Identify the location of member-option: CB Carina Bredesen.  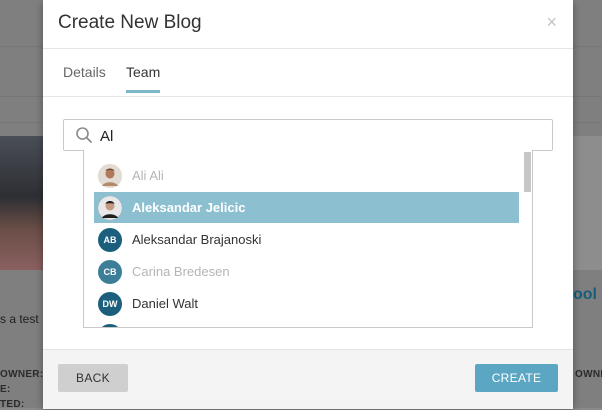
(306, 271).